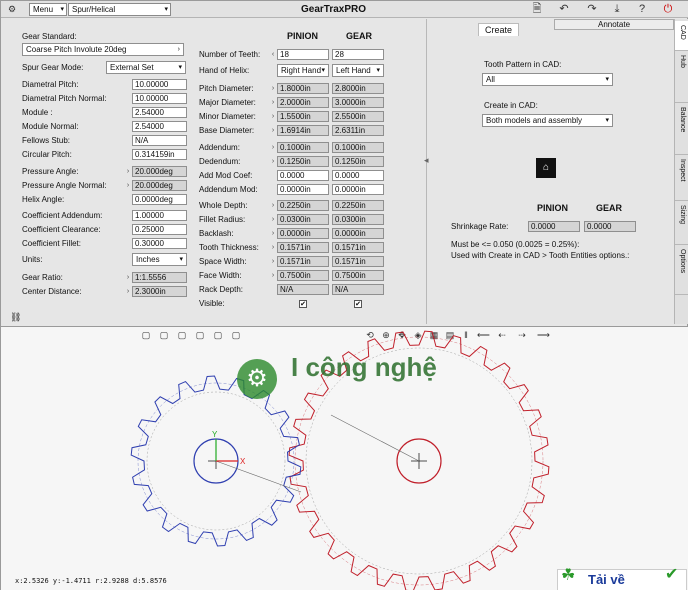 This screenshot has height=590, width=688. Describe the element at coordinates (303, 247) in the screenshot. I see `pinion-13-input: 0.1571in` at that location.